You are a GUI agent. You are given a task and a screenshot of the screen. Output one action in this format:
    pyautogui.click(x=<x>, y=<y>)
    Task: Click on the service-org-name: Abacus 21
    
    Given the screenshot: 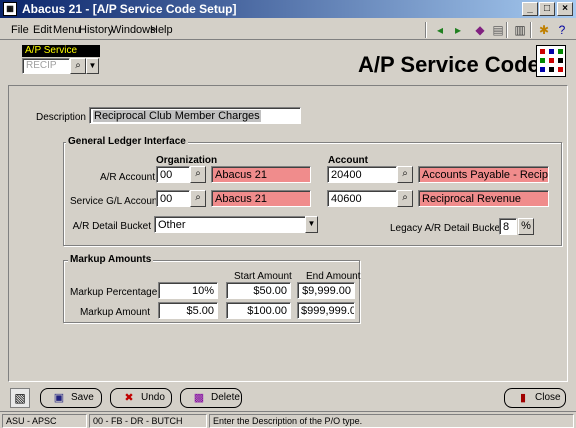 What is the action you would take?
    pyautogui.click(x=261, y=198)
    